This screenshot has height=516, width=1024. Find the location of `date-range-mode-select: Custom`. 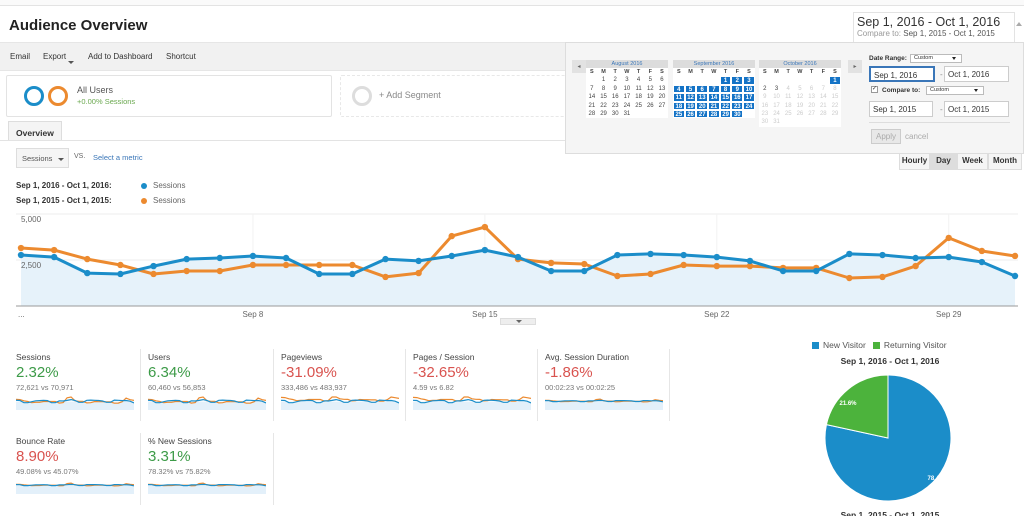

date-range-mode-select: Custom is located at coordinates (936, 58).